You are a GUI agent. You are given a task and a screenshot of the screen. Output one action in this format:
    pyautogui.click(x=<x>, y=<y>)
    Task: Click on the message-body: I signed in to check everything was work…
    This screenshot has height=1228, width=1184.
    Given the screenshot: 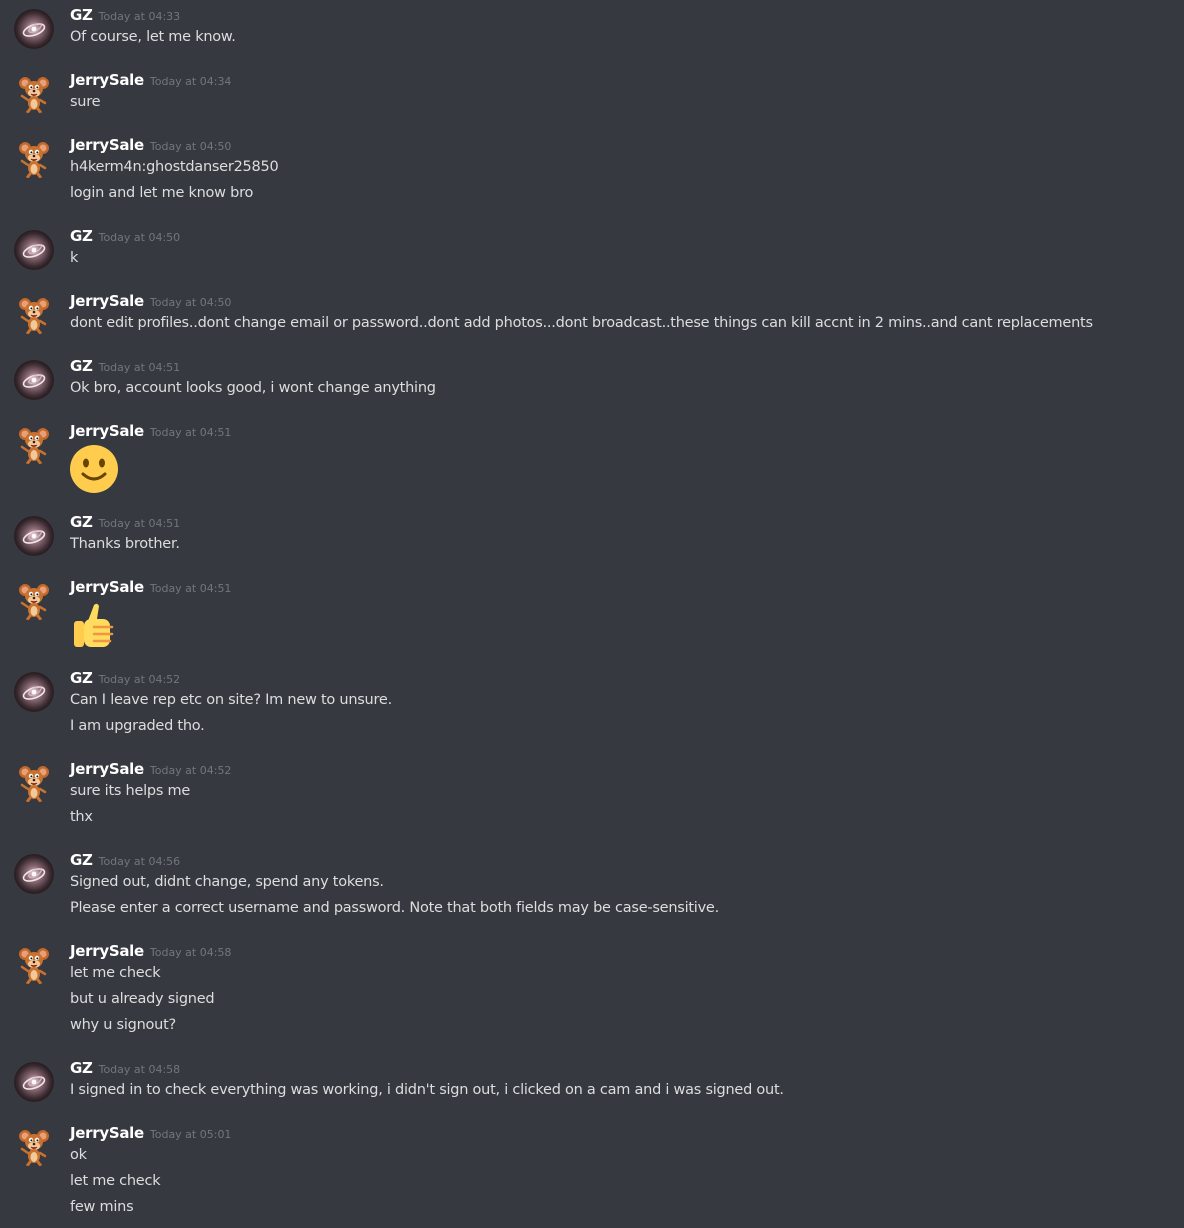 What is the action you would take?
    pyautogui.click(x=622, y=1093)
    